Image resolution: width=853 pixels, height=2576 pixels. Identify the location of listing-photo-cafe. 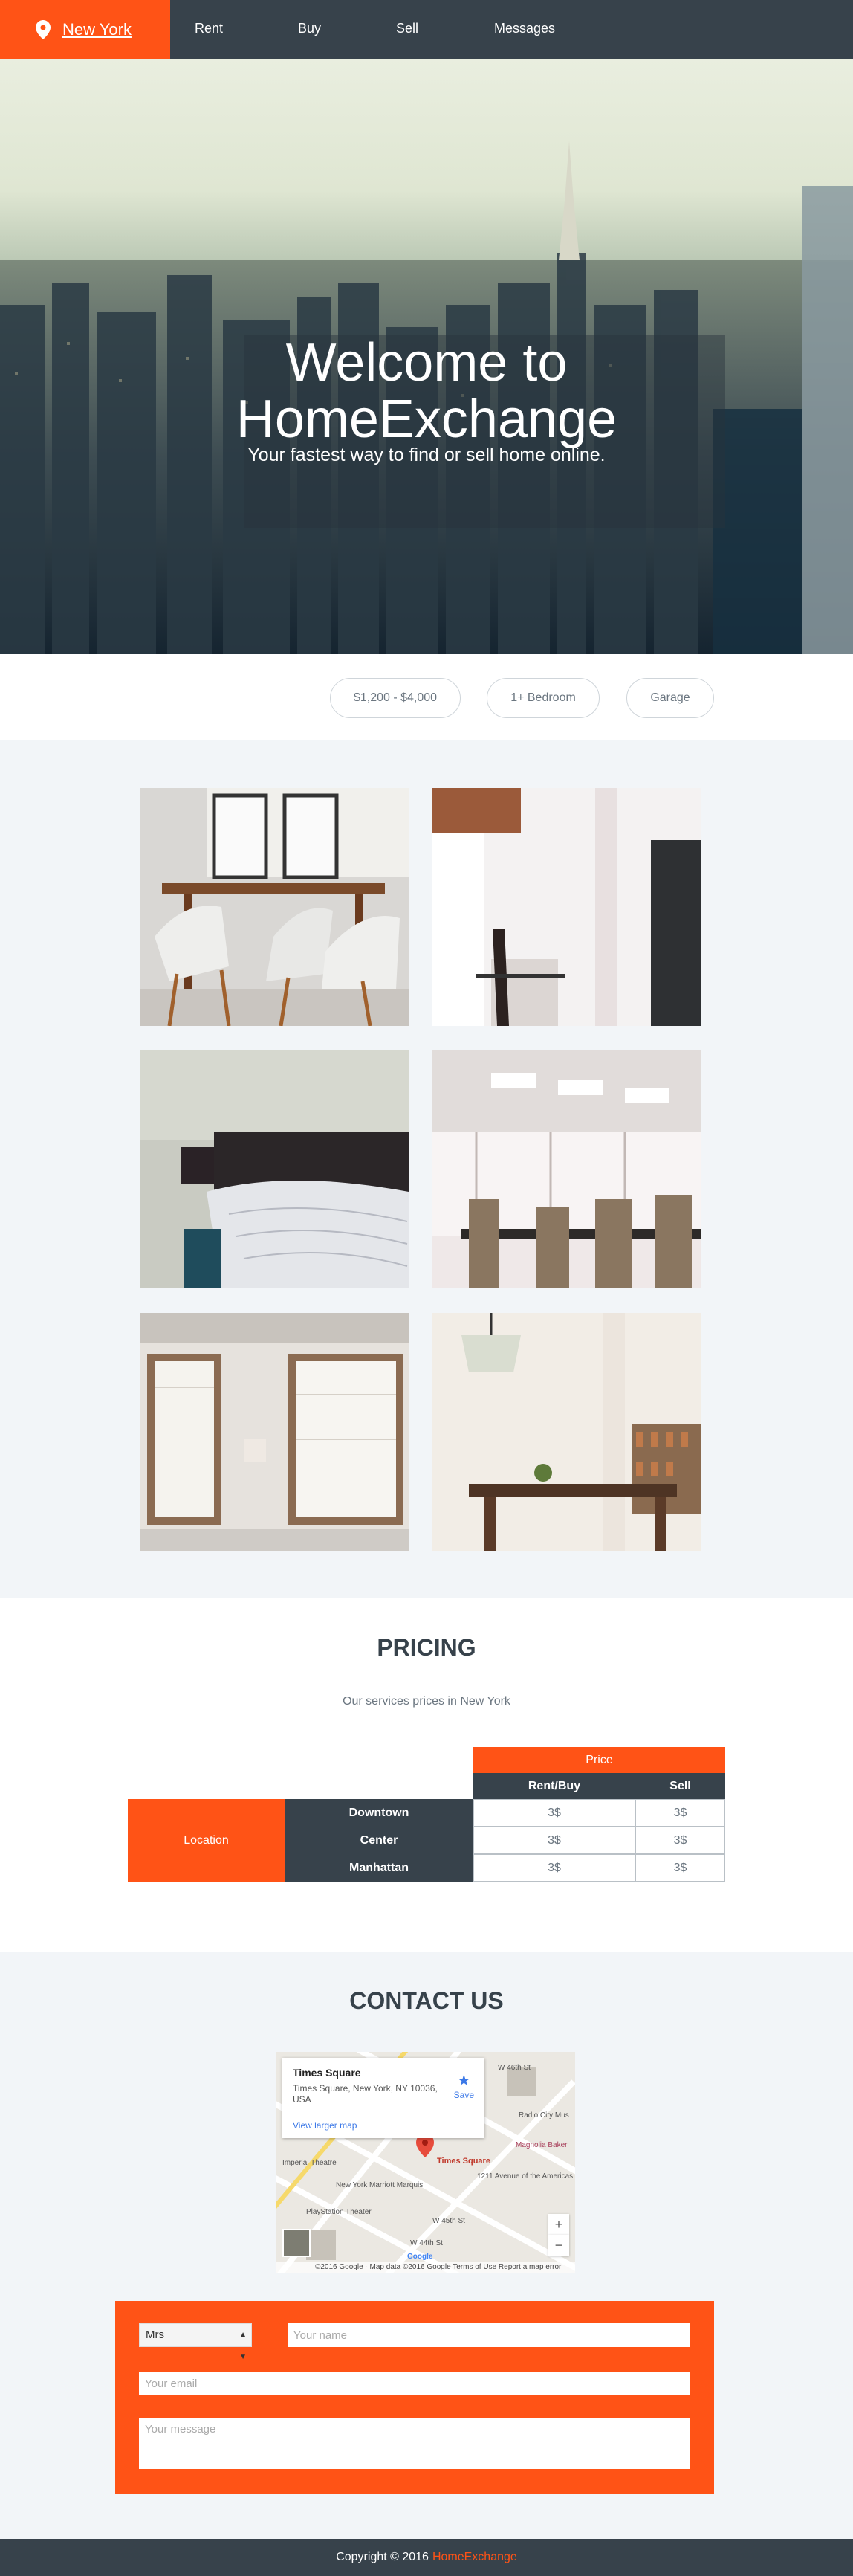
(566, 1432).